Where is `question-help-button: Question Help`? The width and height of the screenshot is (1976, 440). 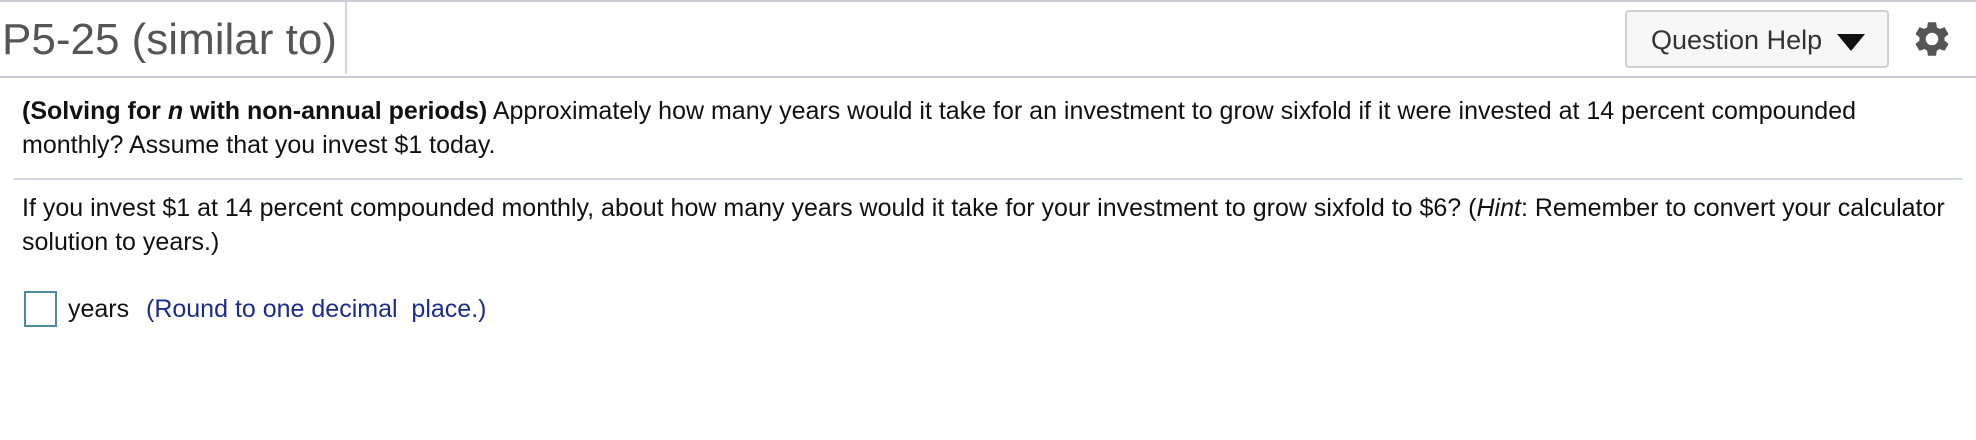 question-help-button: Question Help is located at coordinates (1757, 39).